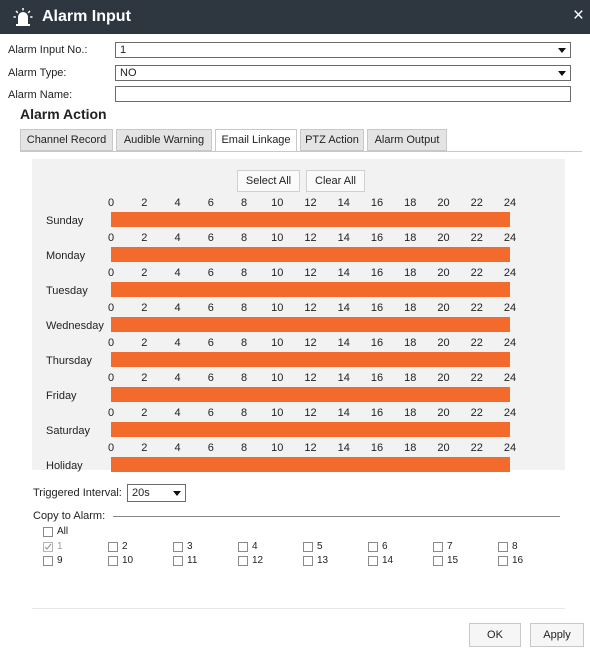 The height and width of the screenshot is (650, 590). I want to click on alarm-action-heading: Alarm Action, so click(63, 114).